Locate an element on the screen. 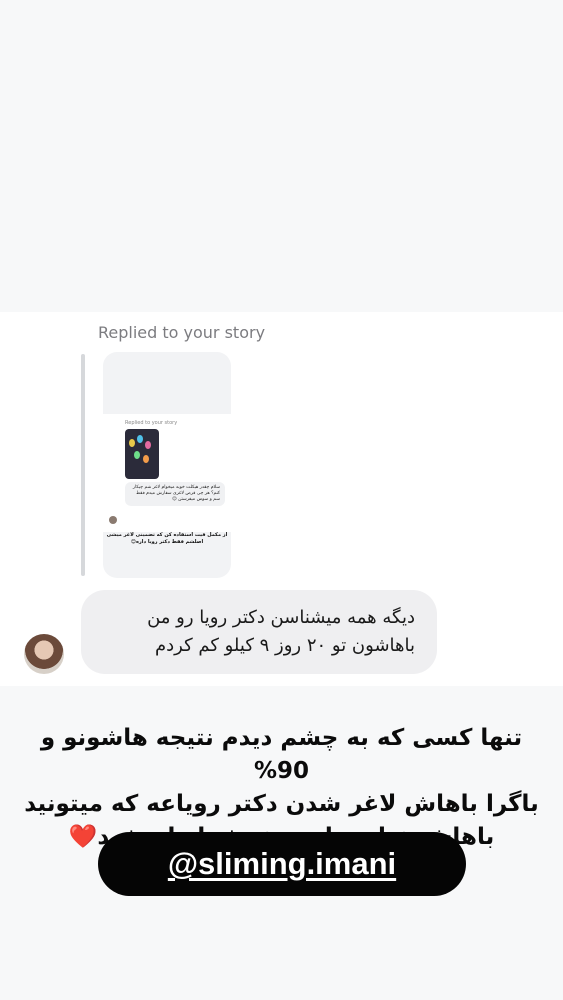 This screenshot has height=1000, width=563. mini-avatar is located at coordinates (113, 520).